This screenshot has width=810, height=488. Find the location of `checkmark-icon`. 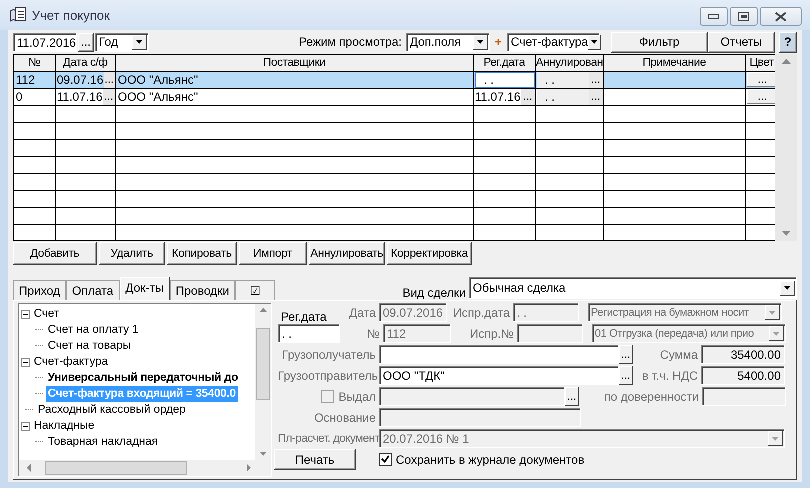

checkmark-icon is located at coordinates (385, 459).